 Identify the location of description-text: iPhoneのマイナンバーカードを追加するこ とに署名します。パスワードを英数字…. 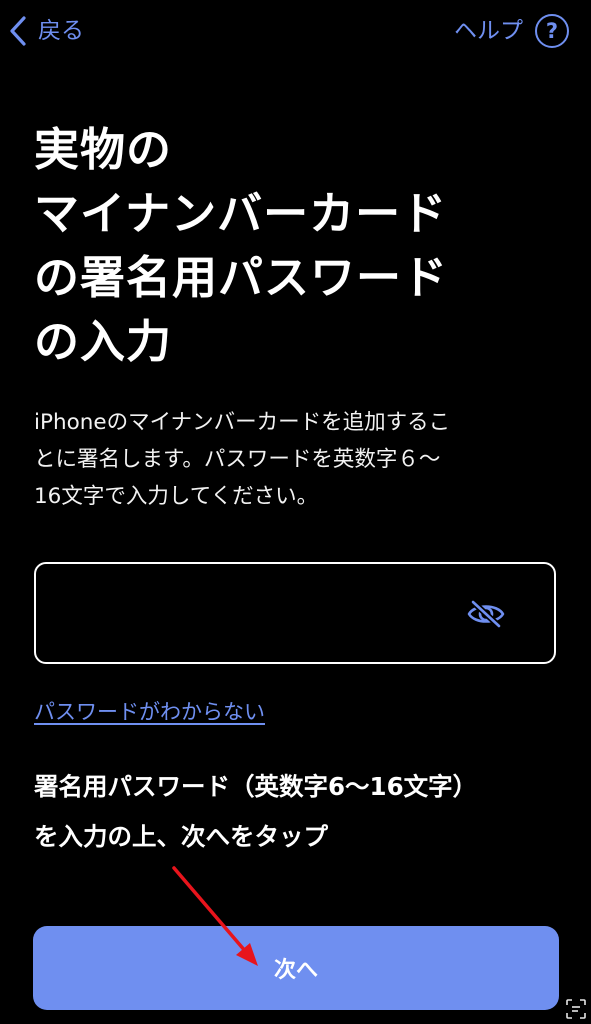
(294, 459).